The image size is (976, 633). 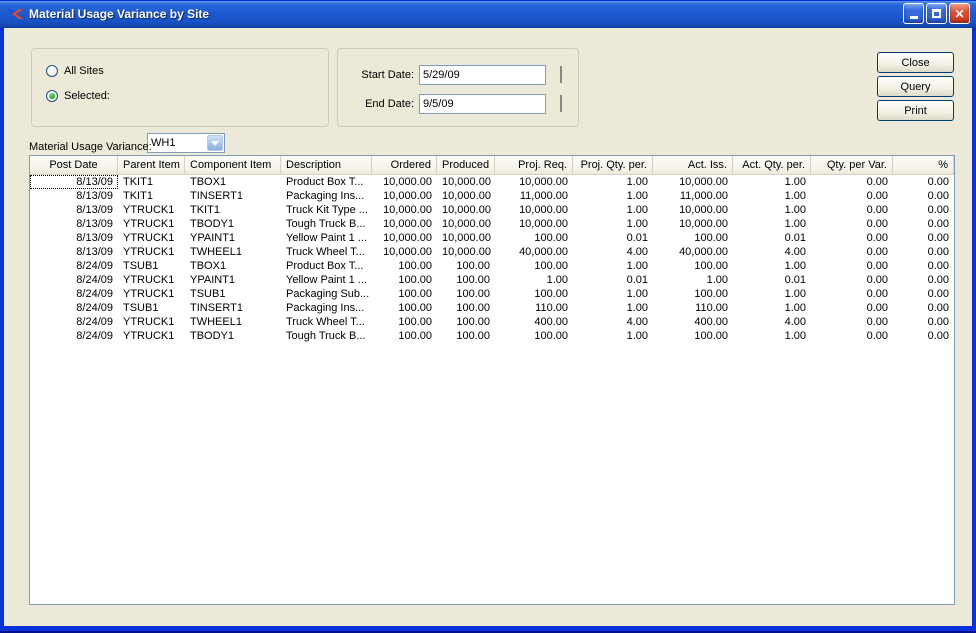 What do you see at coordinates (560, 103) in the screenshot?
I see `end-date-calendar-button` at bounding box center [560, 103].